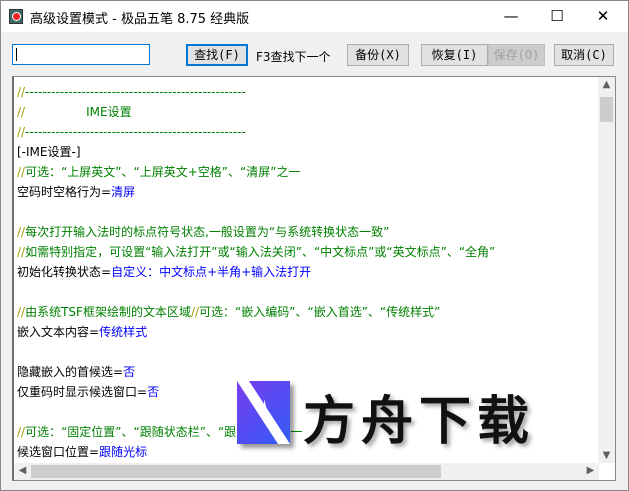 The image size is (629, 491). I want to click on watermark-logo: 方舟下载, so click(409, 422).